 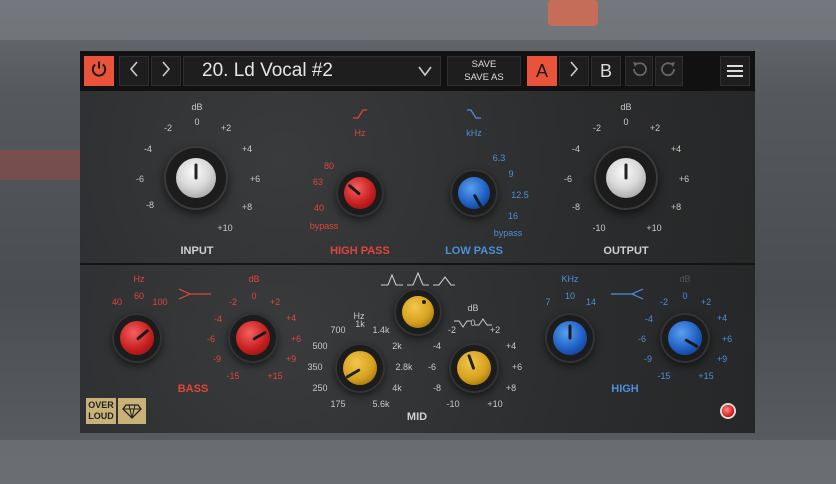 I want to click on mid-freq-350: 350, so click(x=315, y=367).